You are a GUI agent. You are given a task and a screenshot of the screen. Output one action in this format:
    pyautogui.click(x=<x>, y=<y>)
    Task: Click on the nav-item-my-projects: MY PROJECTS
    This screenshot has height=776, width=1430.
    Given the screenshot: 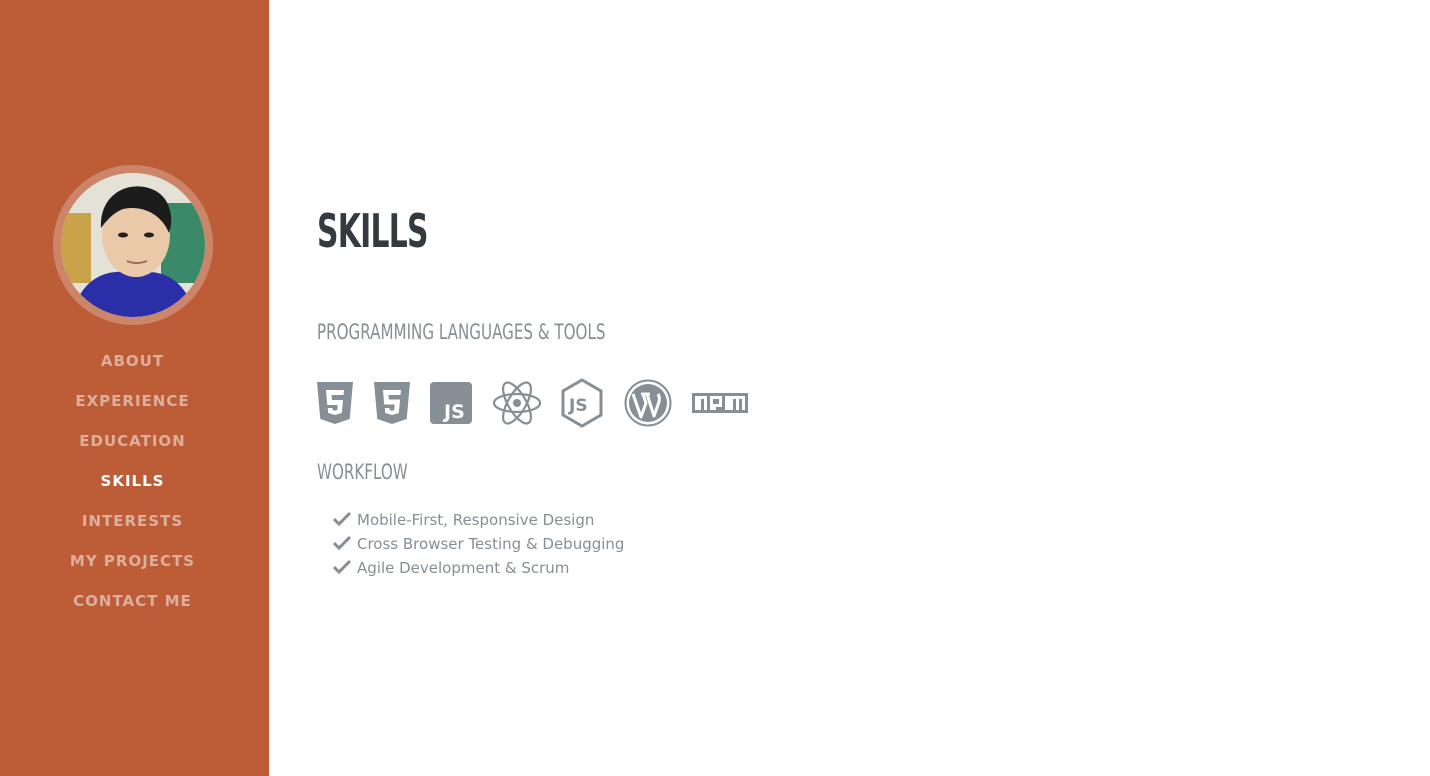 What is the action you would take?
    pyautogui.click(x=132, y=563)
    